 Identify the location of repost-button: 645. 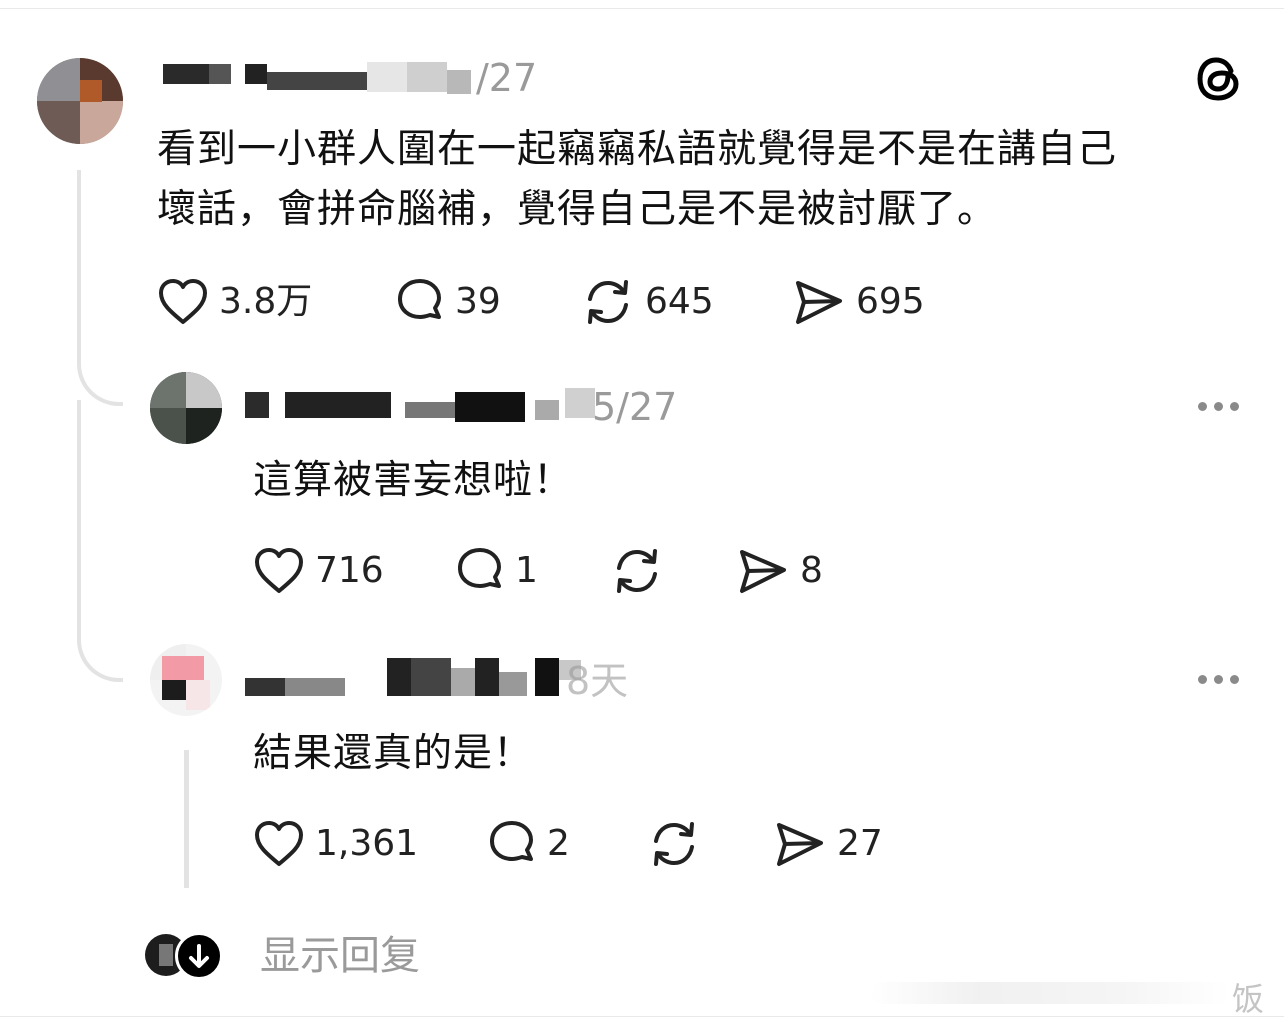
(647, 302).